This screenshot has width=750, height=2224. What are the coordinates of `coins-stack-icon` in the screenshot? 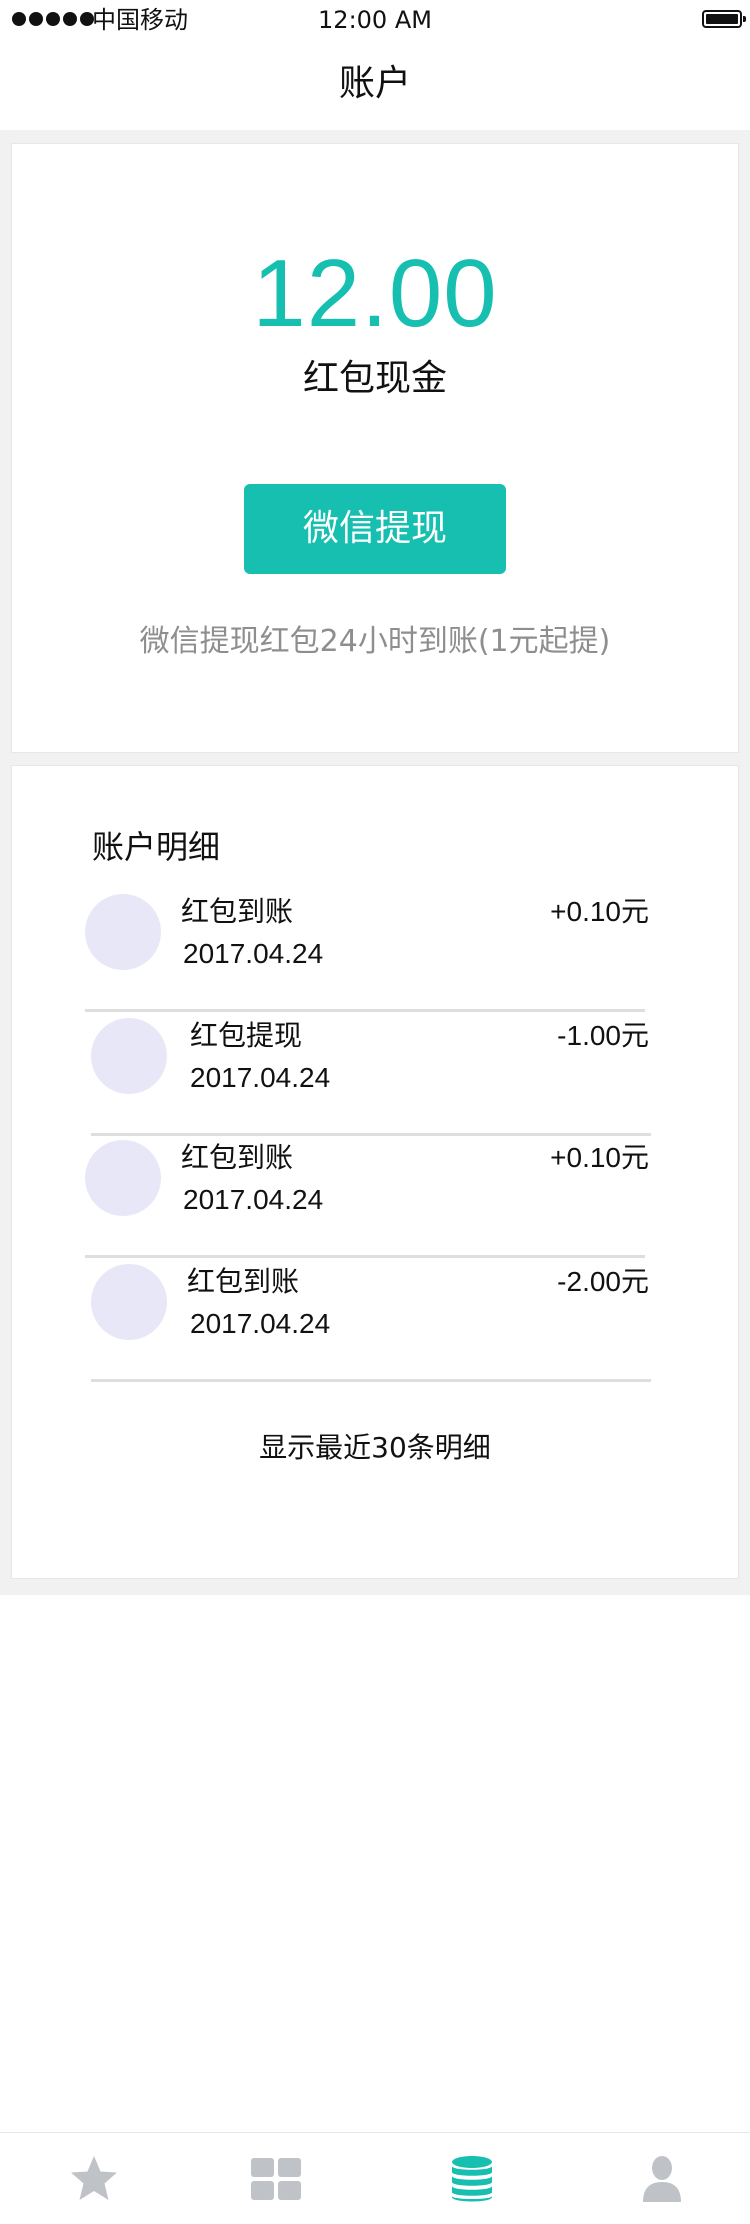 It's located at (472, 2179).